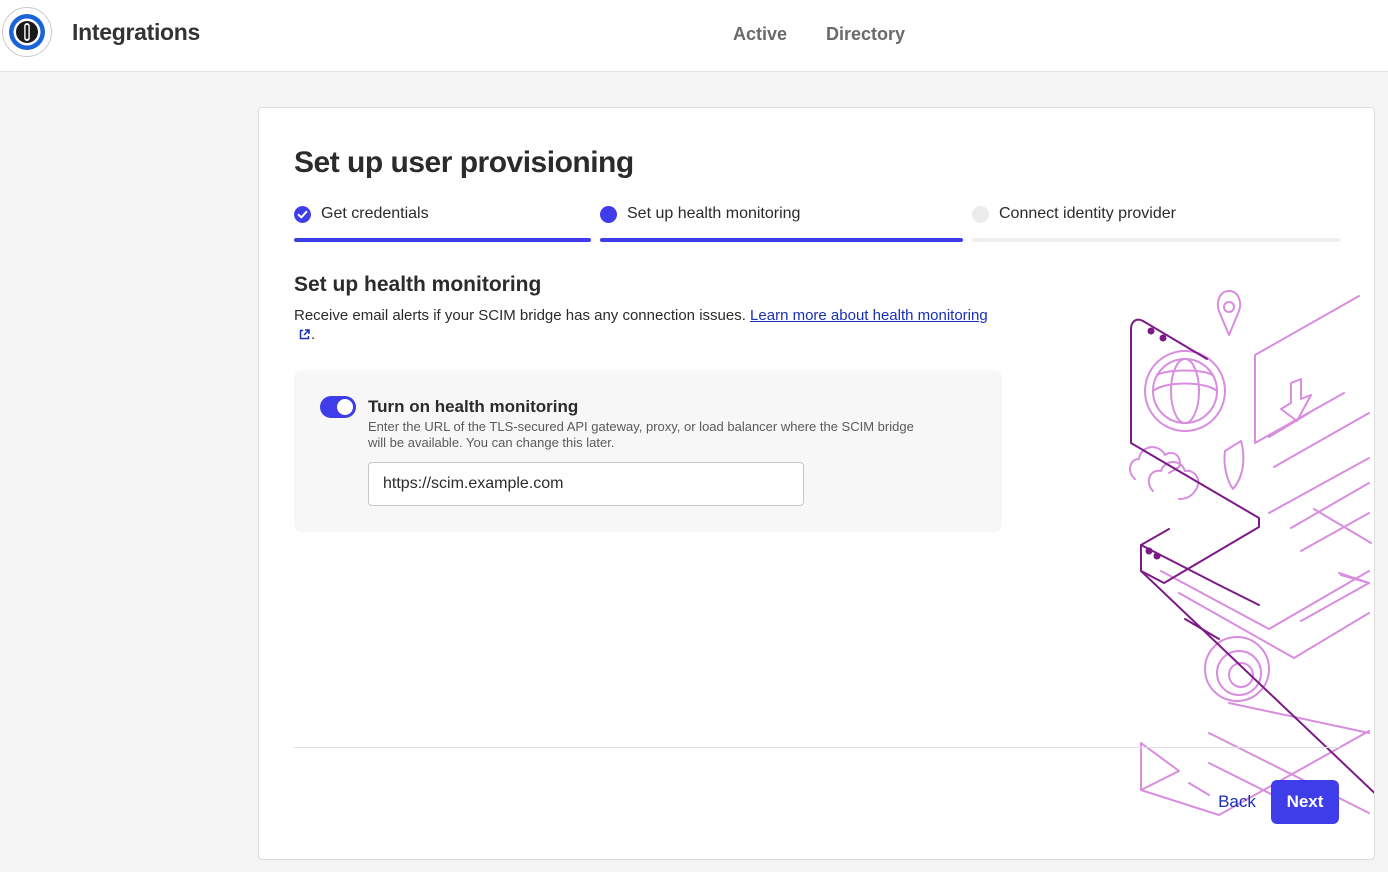  Describe the element at coordinates (1305, 802) in the screenshot. I see `next-button: Next` at that location.